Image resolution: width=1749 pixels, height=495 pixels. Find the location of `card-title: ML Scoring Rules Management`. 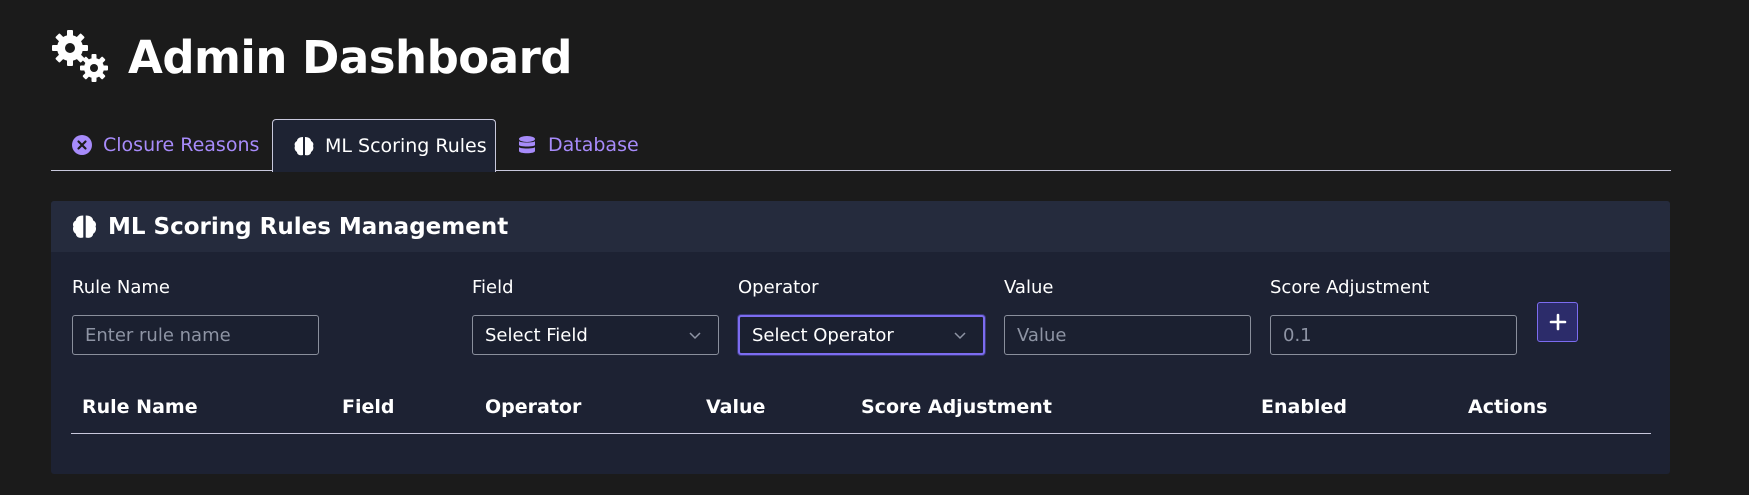

card-title: ML Scoring Rules Management is located at coordinates (308, 226).